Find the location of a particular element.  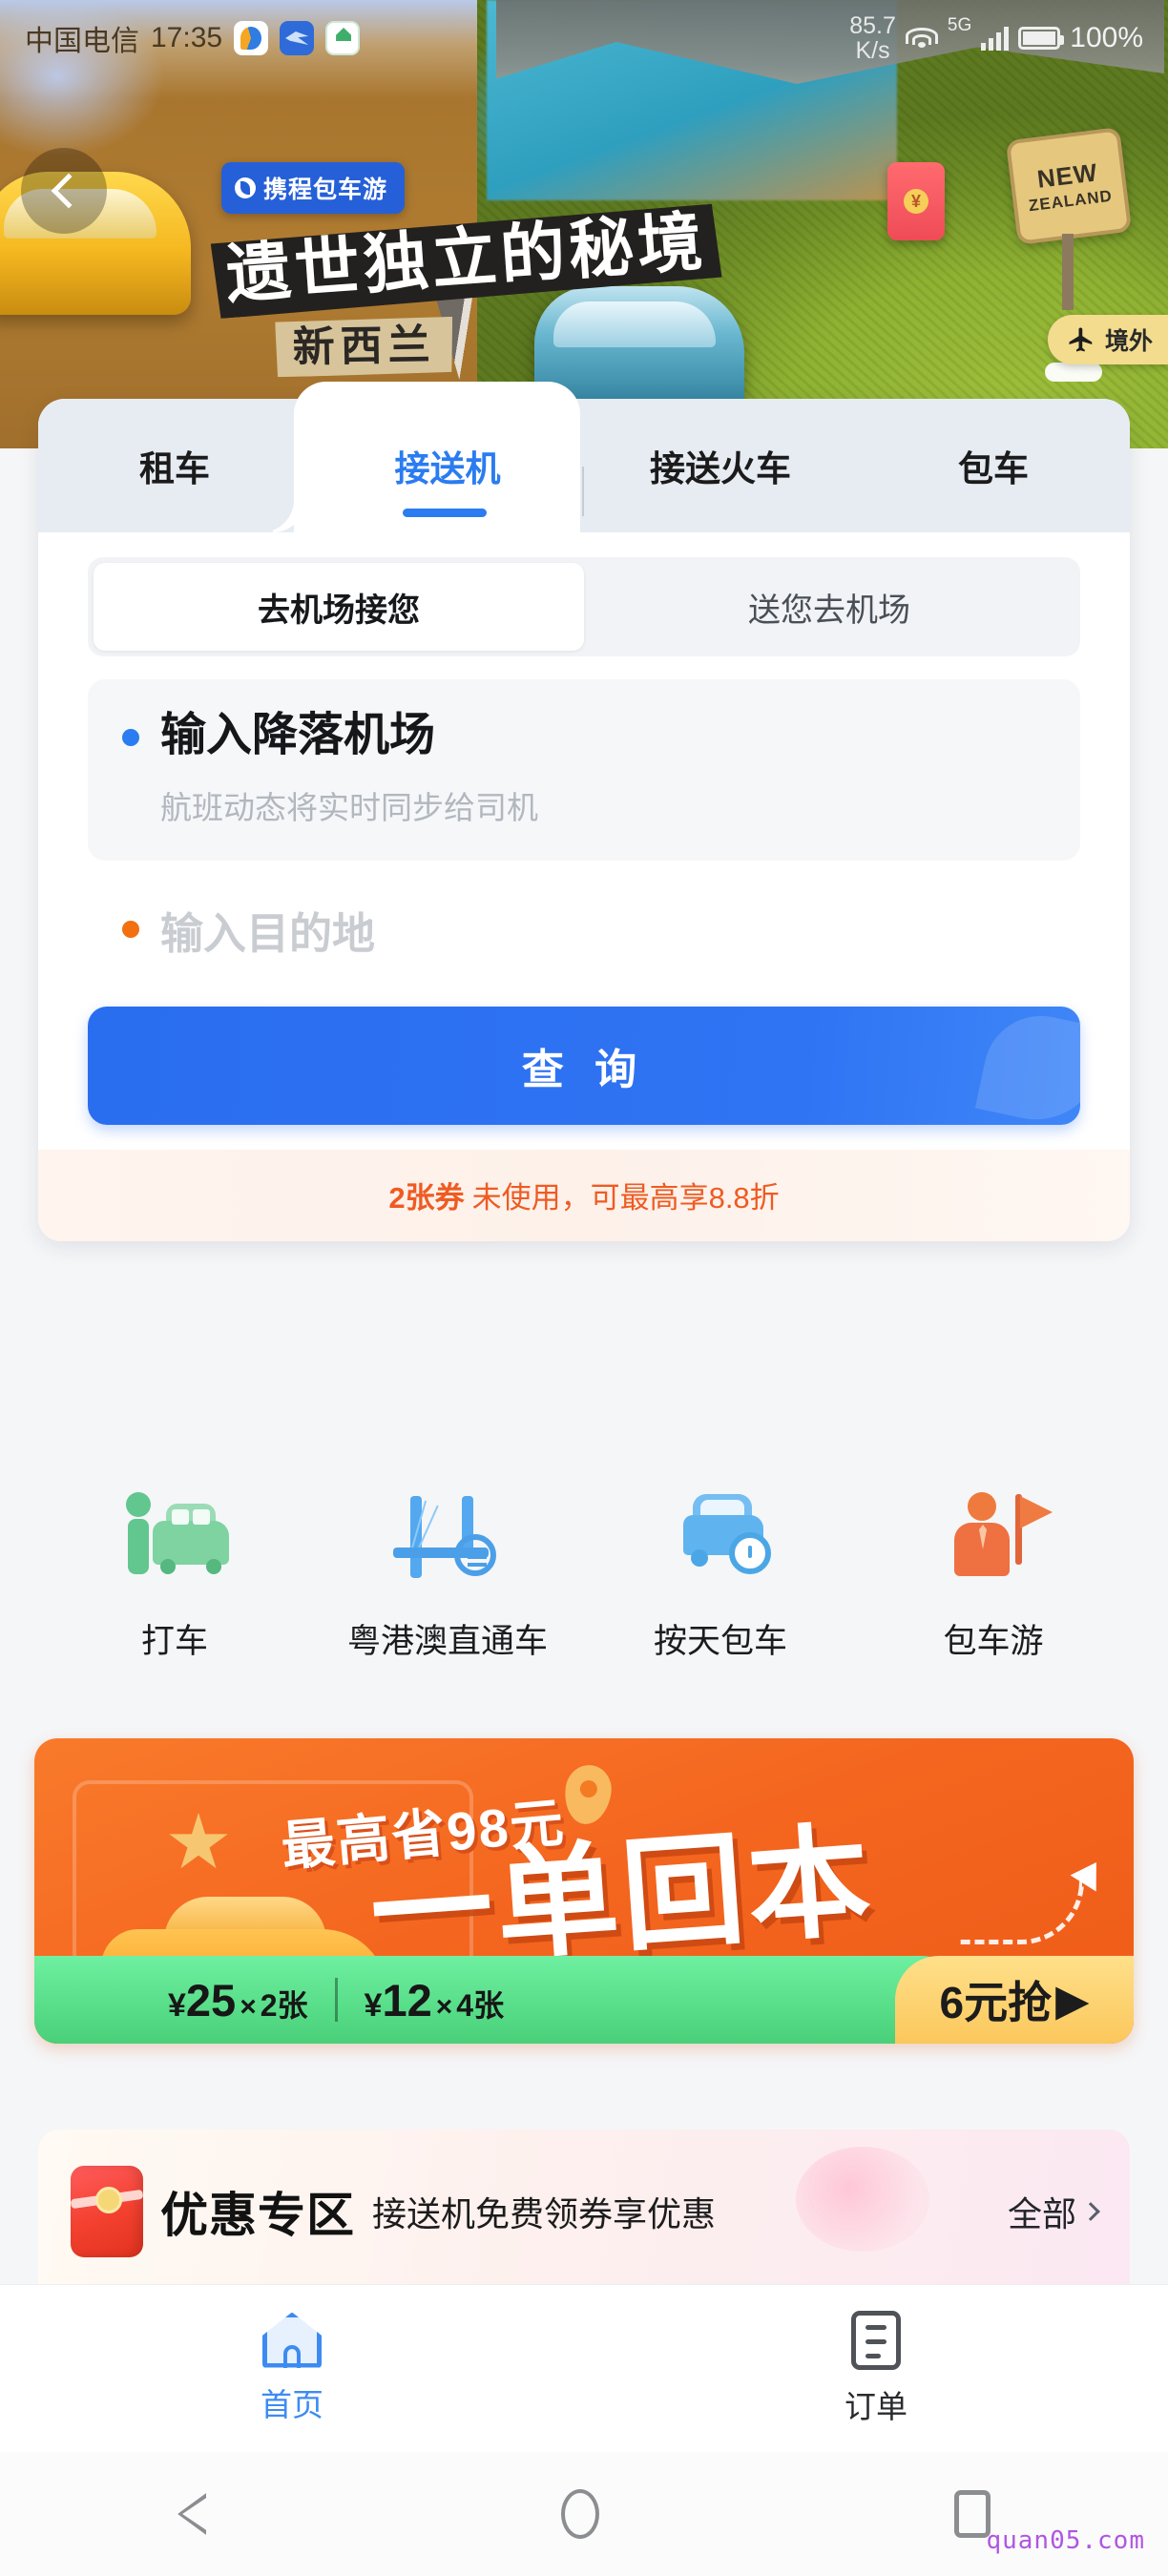

service-gba-shuttle: 粤港澳直通车 is located at coordinates (447, 1571).